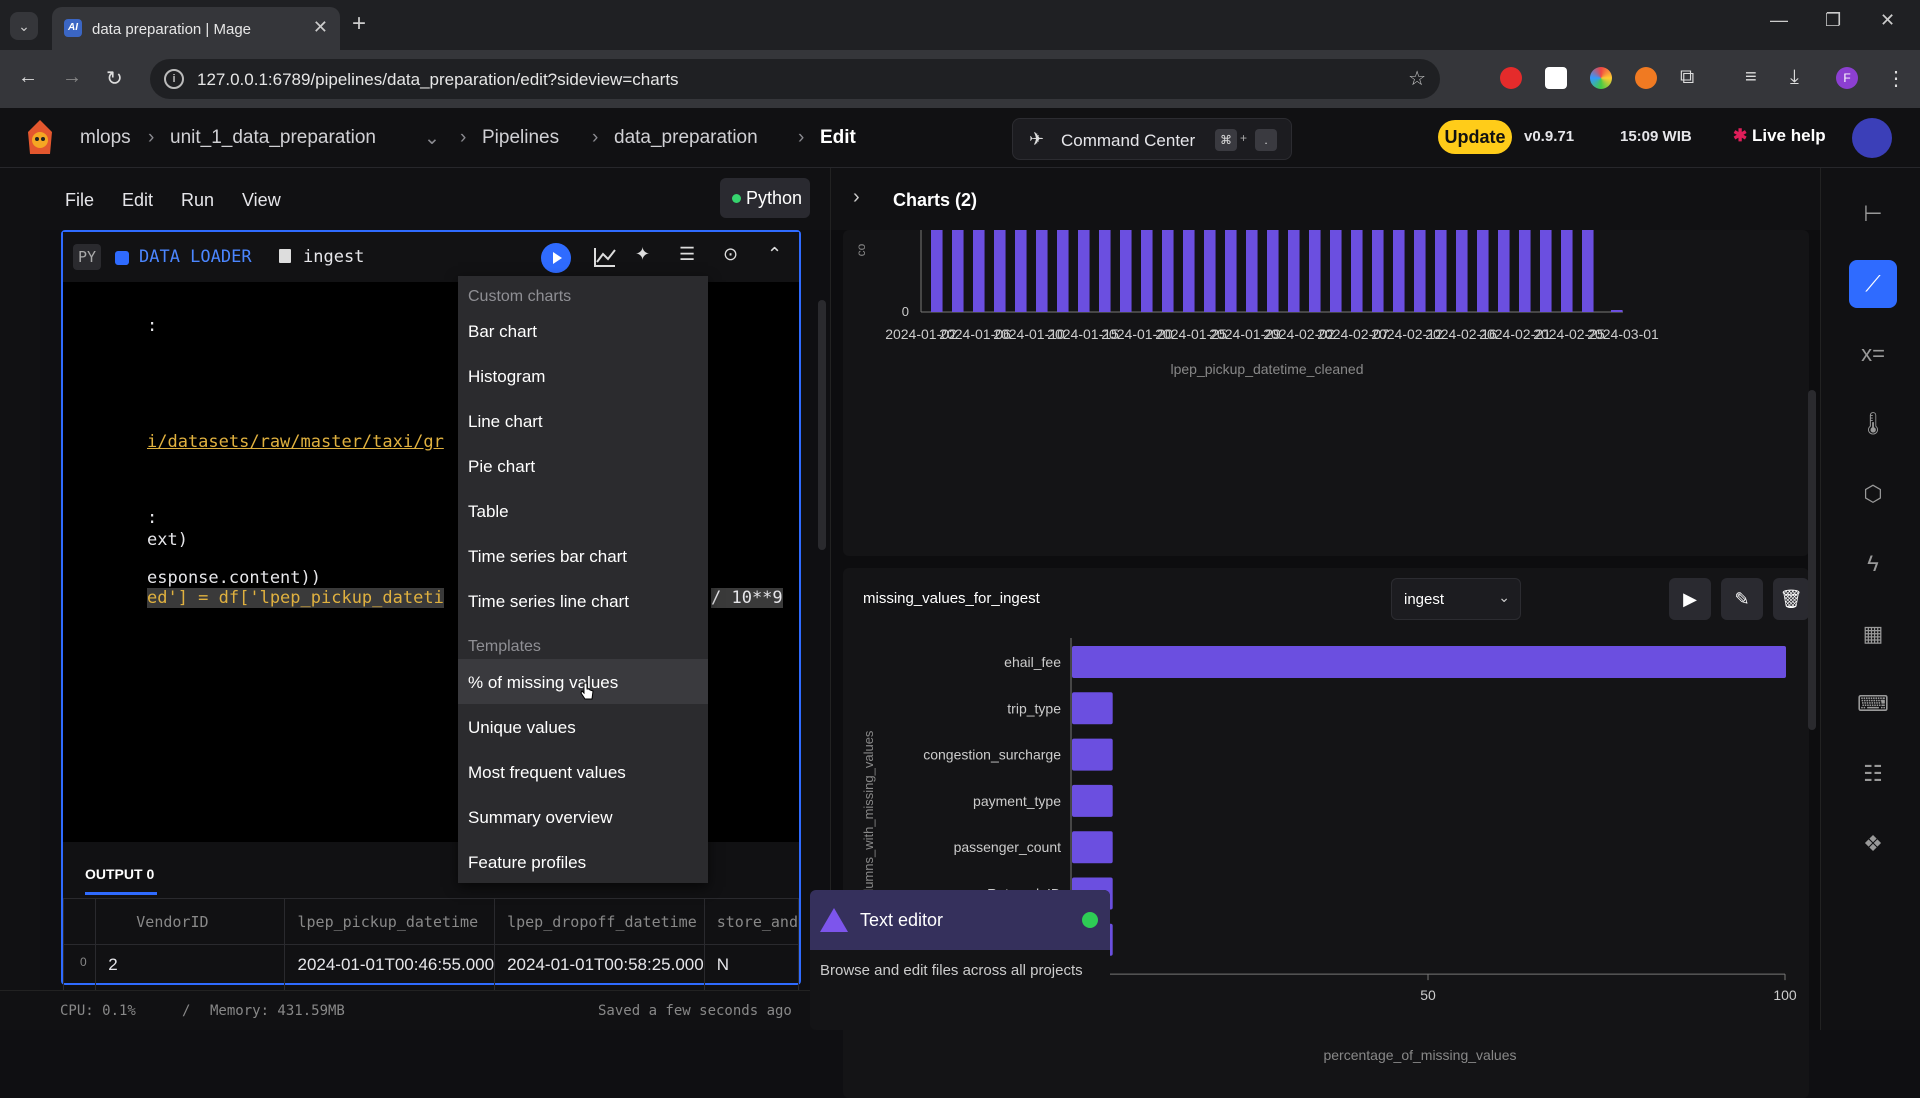  What do you see at coordinates (1687, 77) in the screenshot?
I see `extensions-puzzle-icon: ⧉` at bounding box center [1687, 77].